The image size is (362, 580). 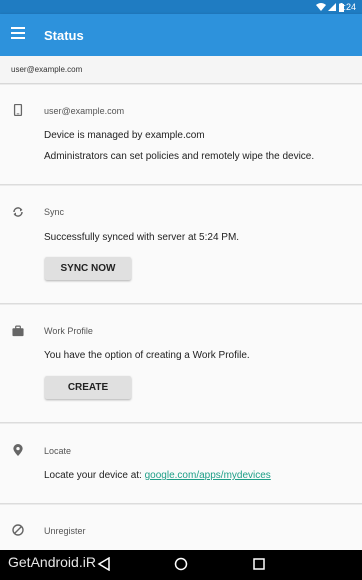 What do you see at coordinates (181, 70) in the screenshot?
I see `account-bar: user@example.com` at bounding box center [181, 70].